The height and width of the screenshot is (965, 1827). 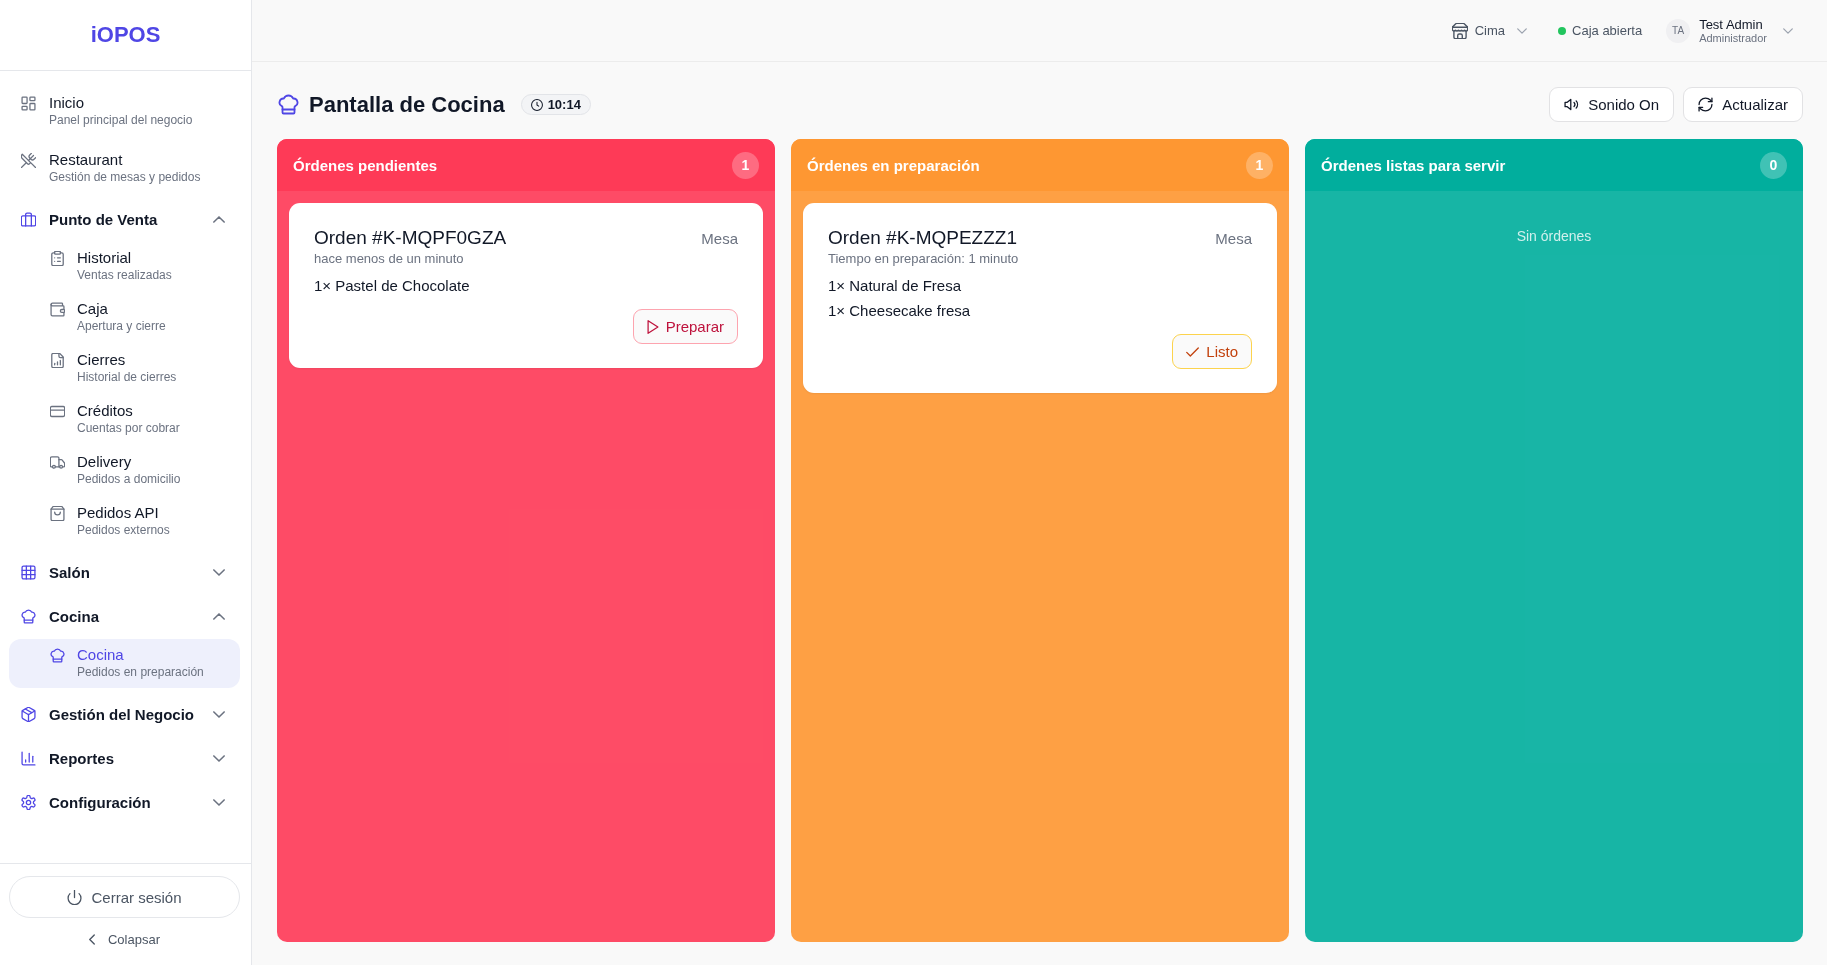 I want to click on order-number: Orden #K-MQPF0GZA, so click(x=410, y=238).